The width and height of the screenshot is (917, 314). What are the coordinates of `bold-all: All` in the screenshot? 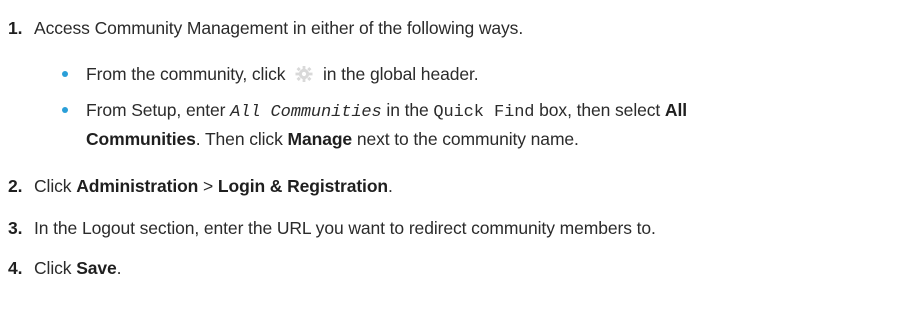 It's located at (675, 110).